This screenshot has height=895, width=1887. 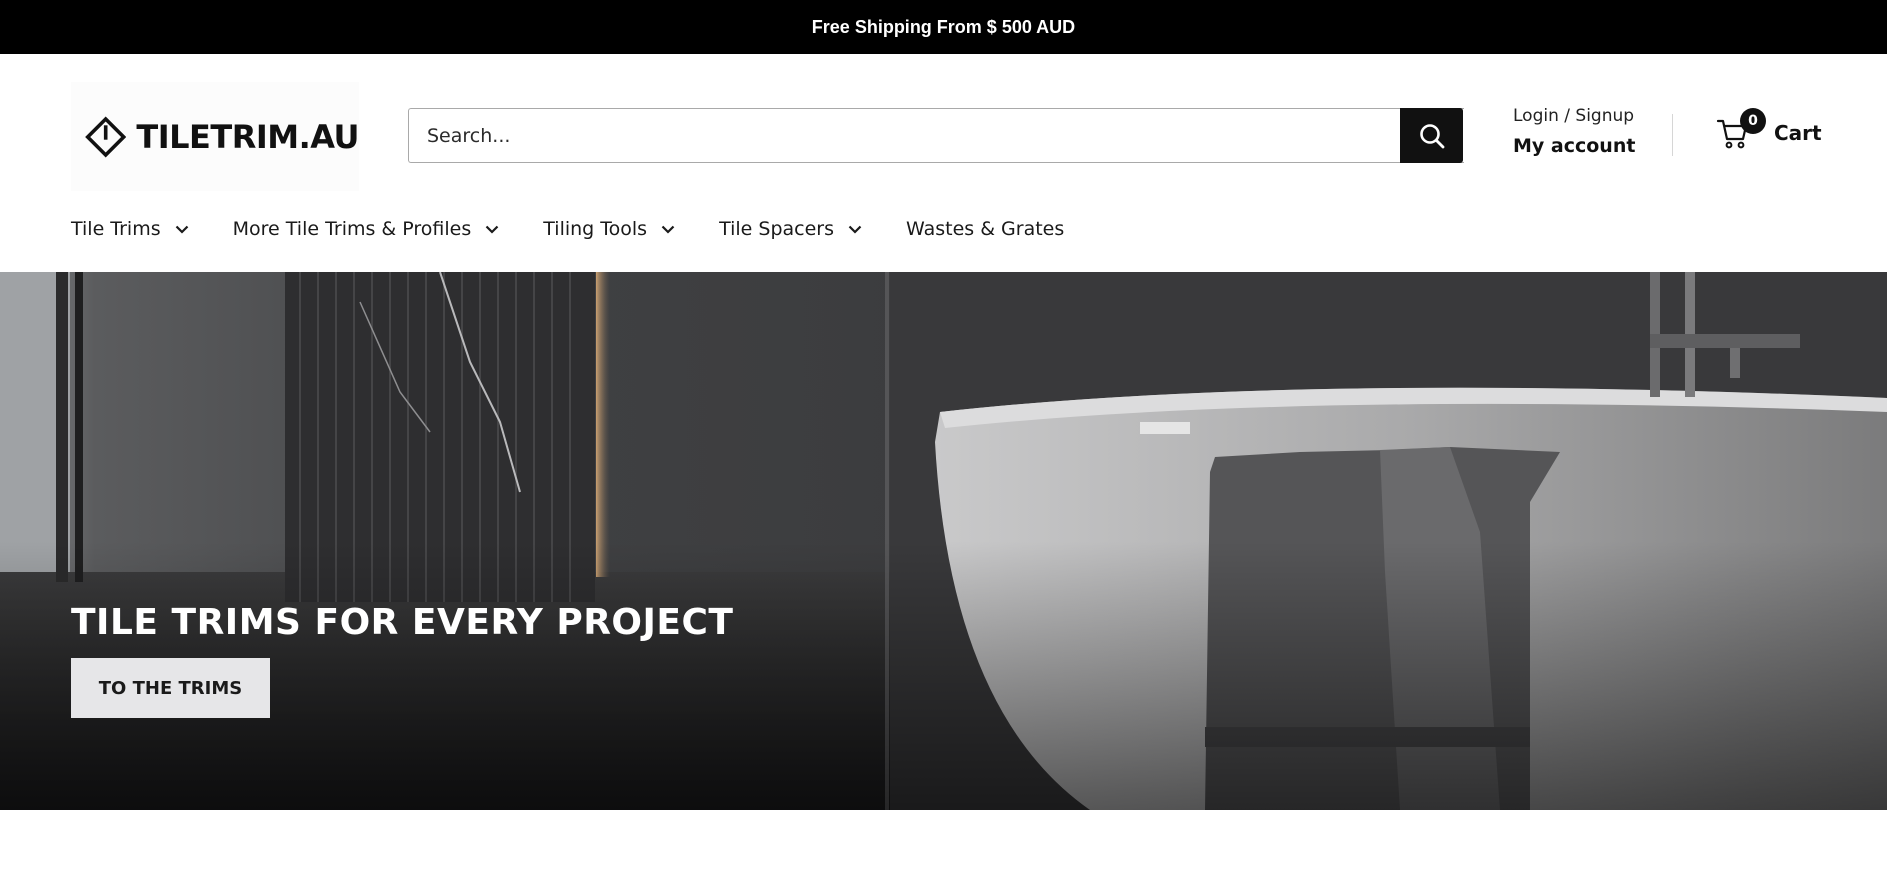 I want to click on nav-item-label: Tile Trims, so click(x=116, y=229).